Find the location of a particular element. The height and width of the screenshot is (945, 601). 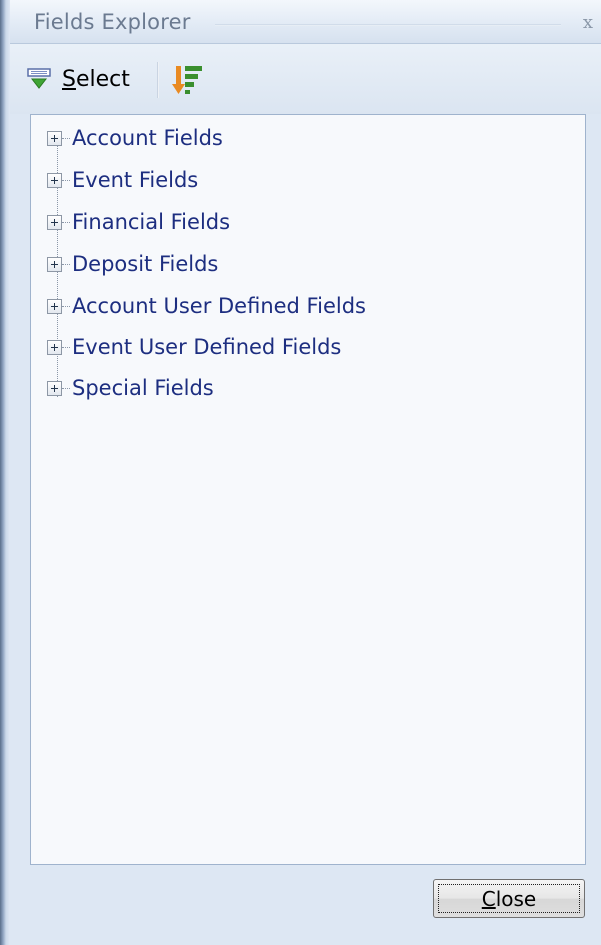

toolbar-separator is located at coordinates (158, 80).